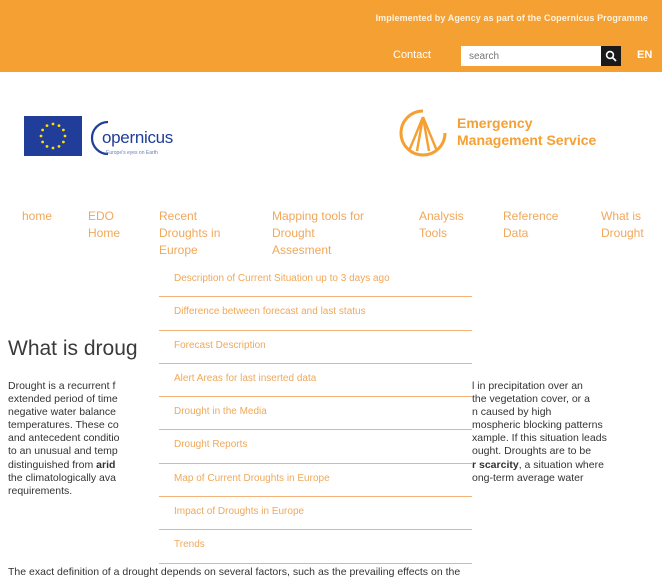  What do you see at coordinates (302, 250) in the screenshot?
I see `nav-label-line: Assesment` at bounding box center [302, 250].